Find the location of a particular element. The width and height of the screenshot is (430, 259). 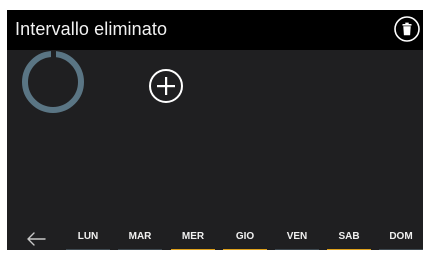

arrow-left-icon is located at coordinates (36, 239).